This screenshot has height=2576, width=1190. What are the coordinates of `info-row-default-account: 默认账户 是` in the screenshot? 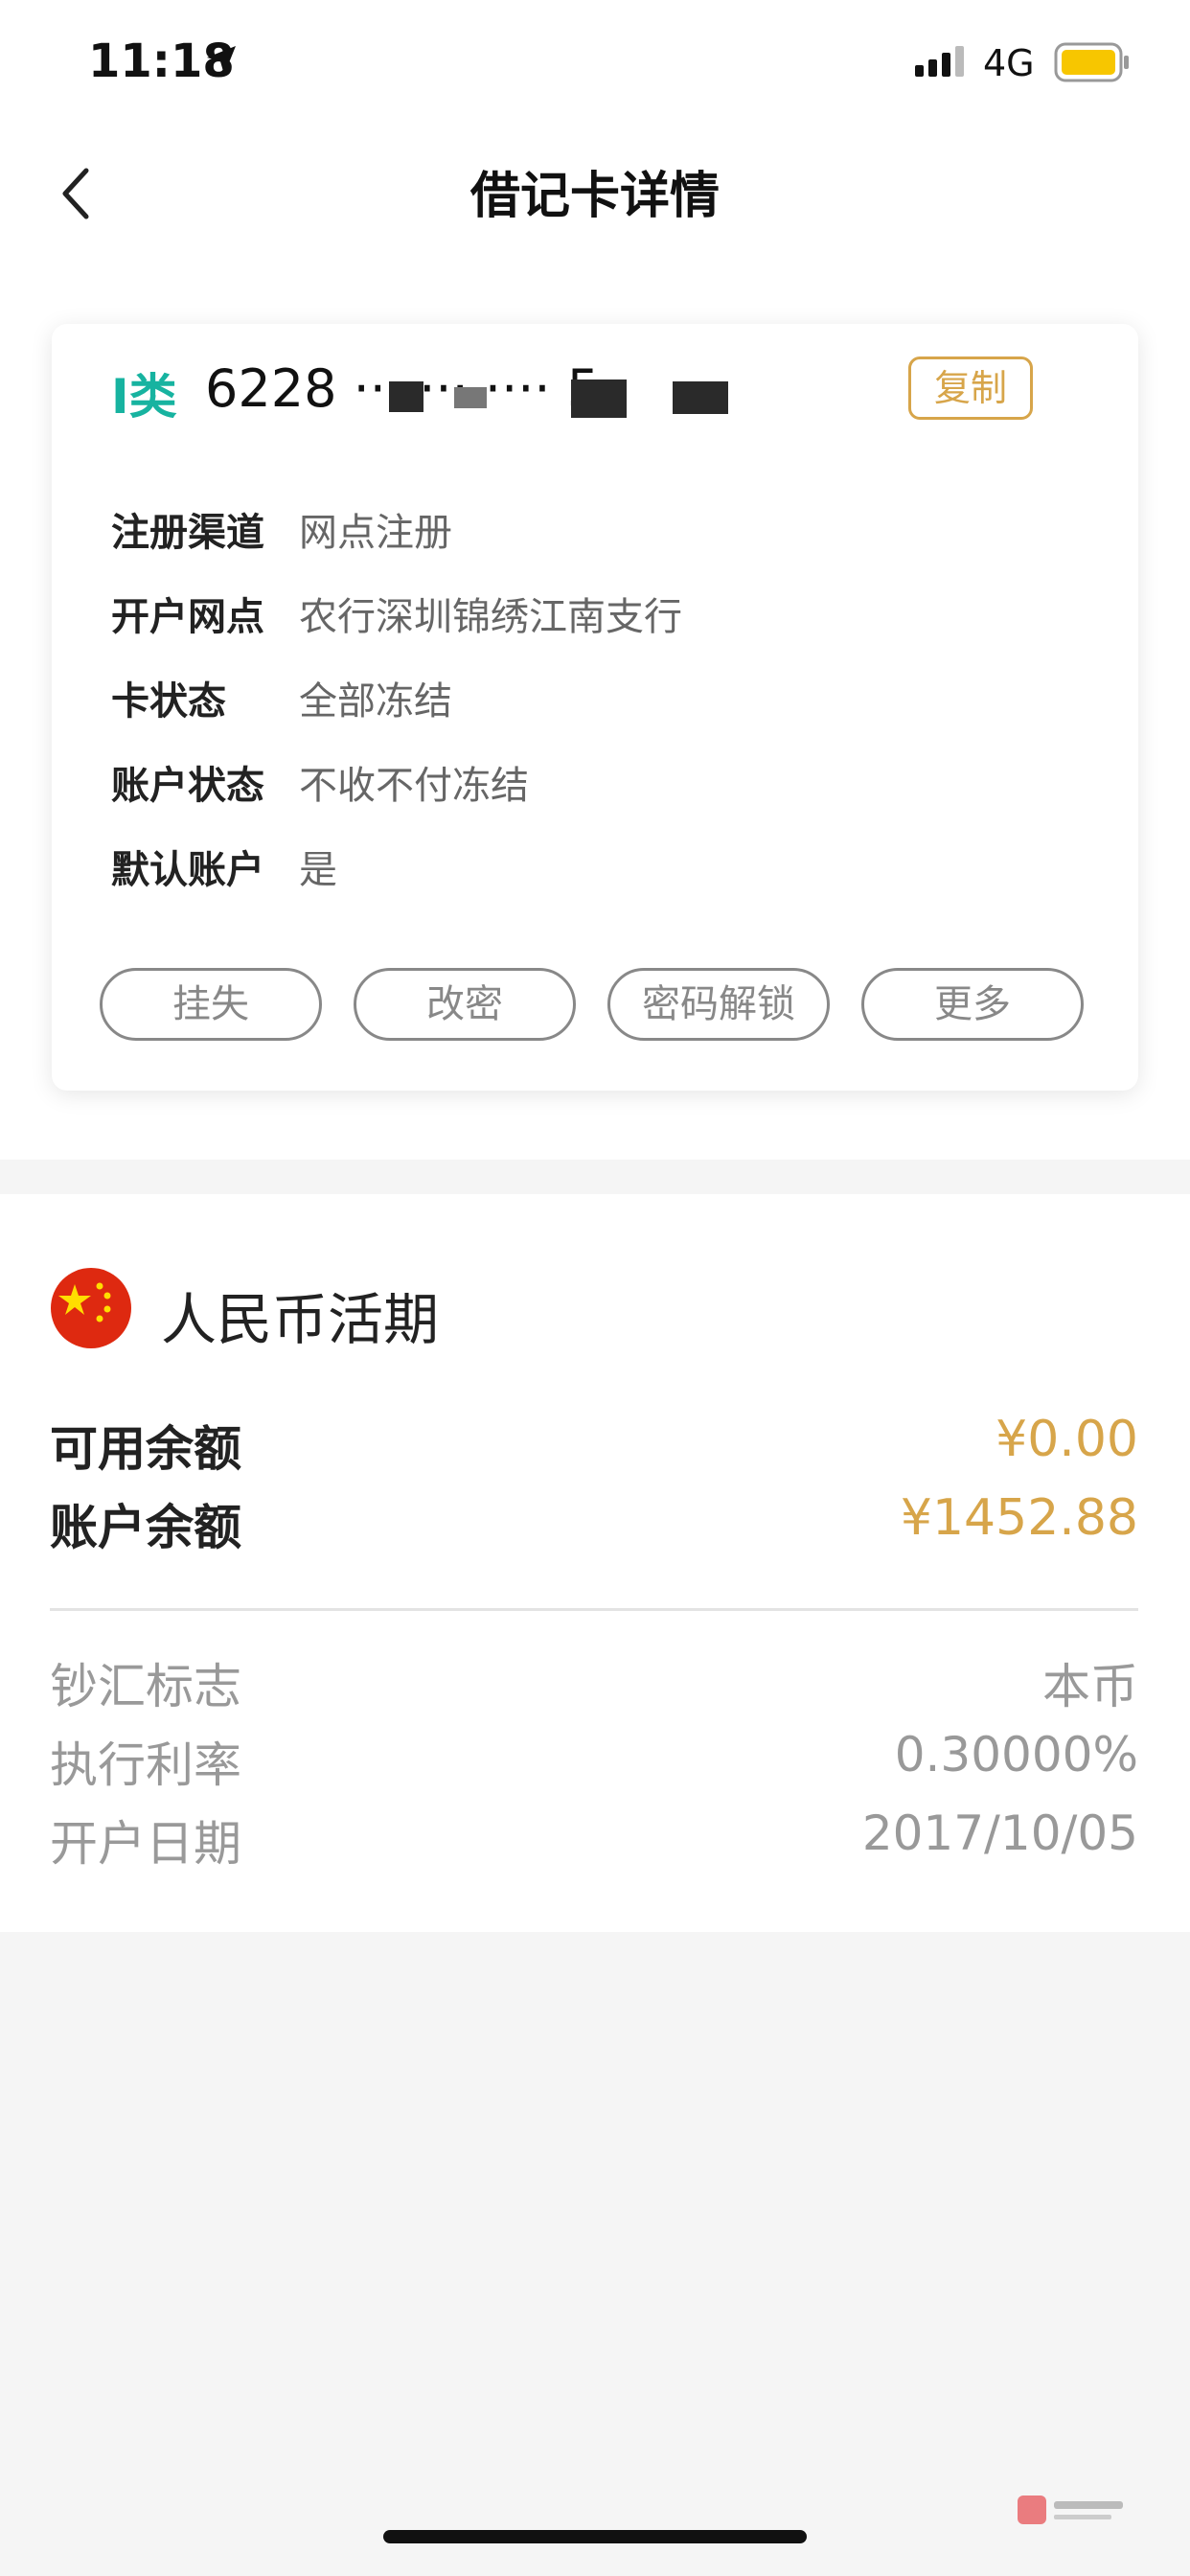 It's located at (397, 866).